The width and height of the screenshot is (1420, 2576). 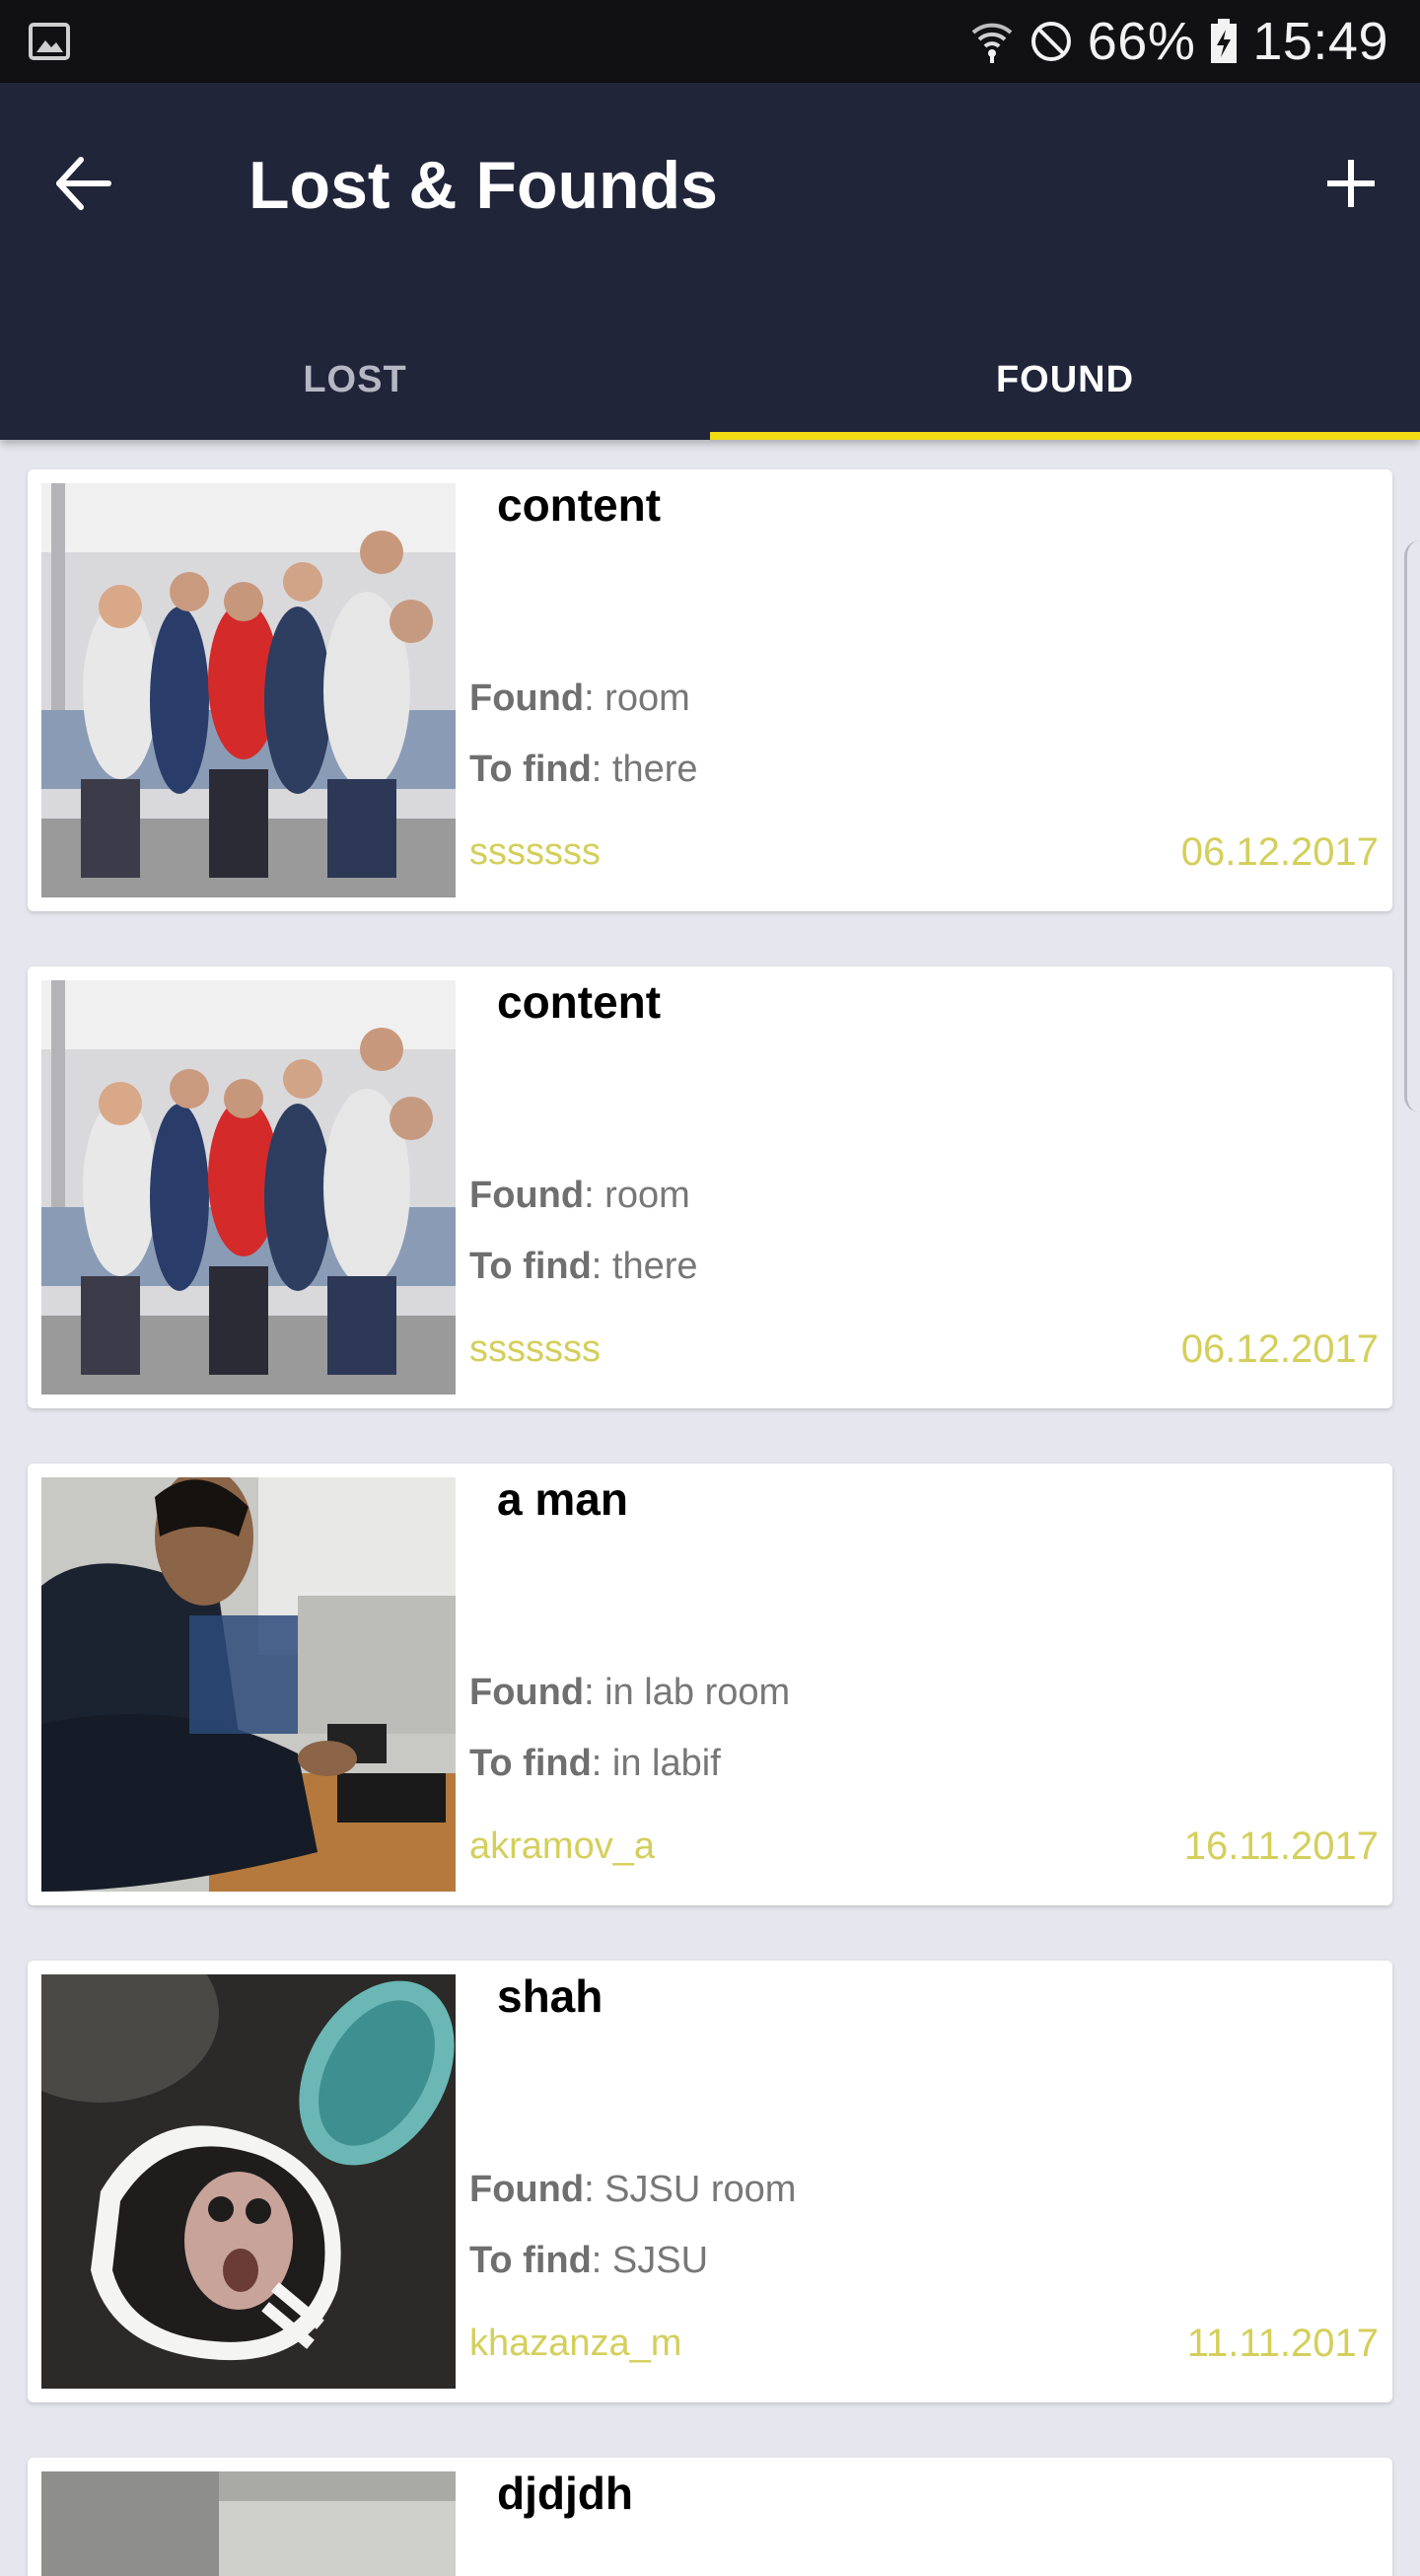 I want to click on item-to-find: To find: in labif, so click(x=595, y=1763).